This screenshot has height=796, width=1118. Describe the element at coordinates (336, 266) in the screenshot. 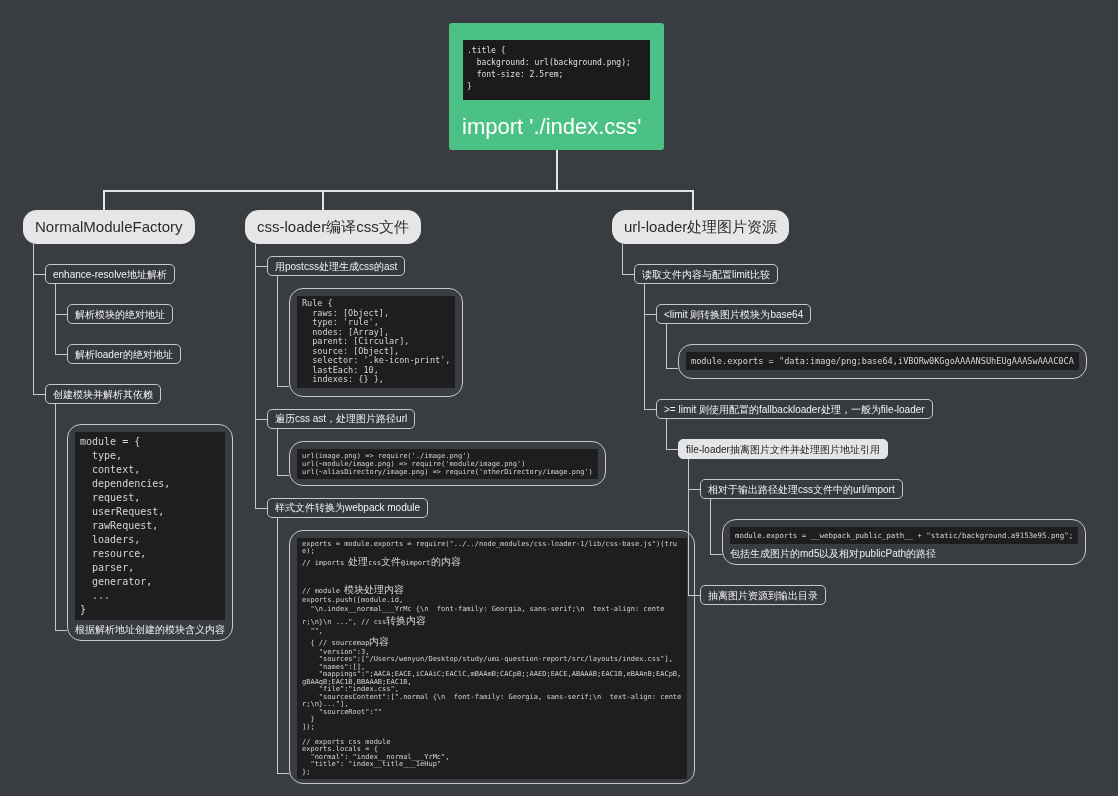

I see `subtopic: 用postcss处理生成css的ast` at that location.